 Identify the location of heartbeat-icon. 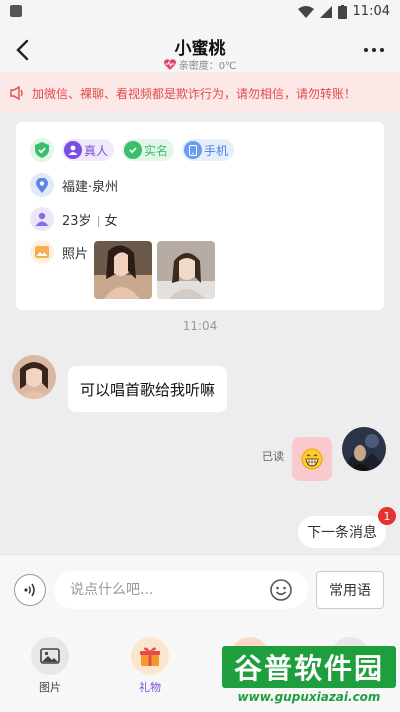
(169, 64).